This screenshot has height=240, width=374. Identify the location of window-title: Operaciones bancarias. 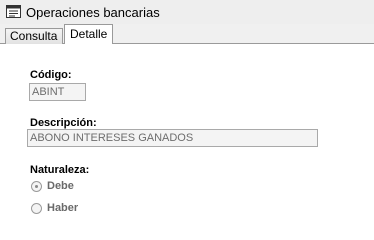
(93, 12).